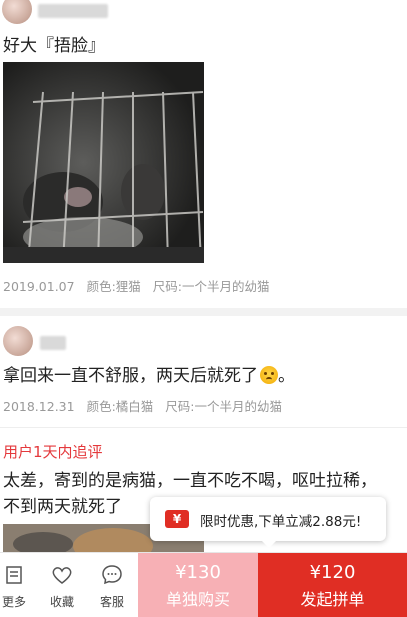 This screenshot has height=617, width=407. I want to click on heart-icon, so click(62, 575).